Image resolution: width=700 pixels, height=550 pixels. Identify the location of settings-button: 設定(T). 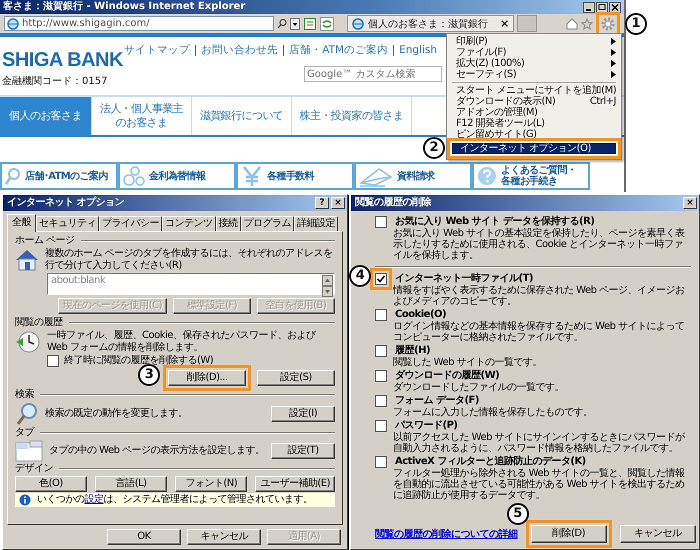
(303, 451).